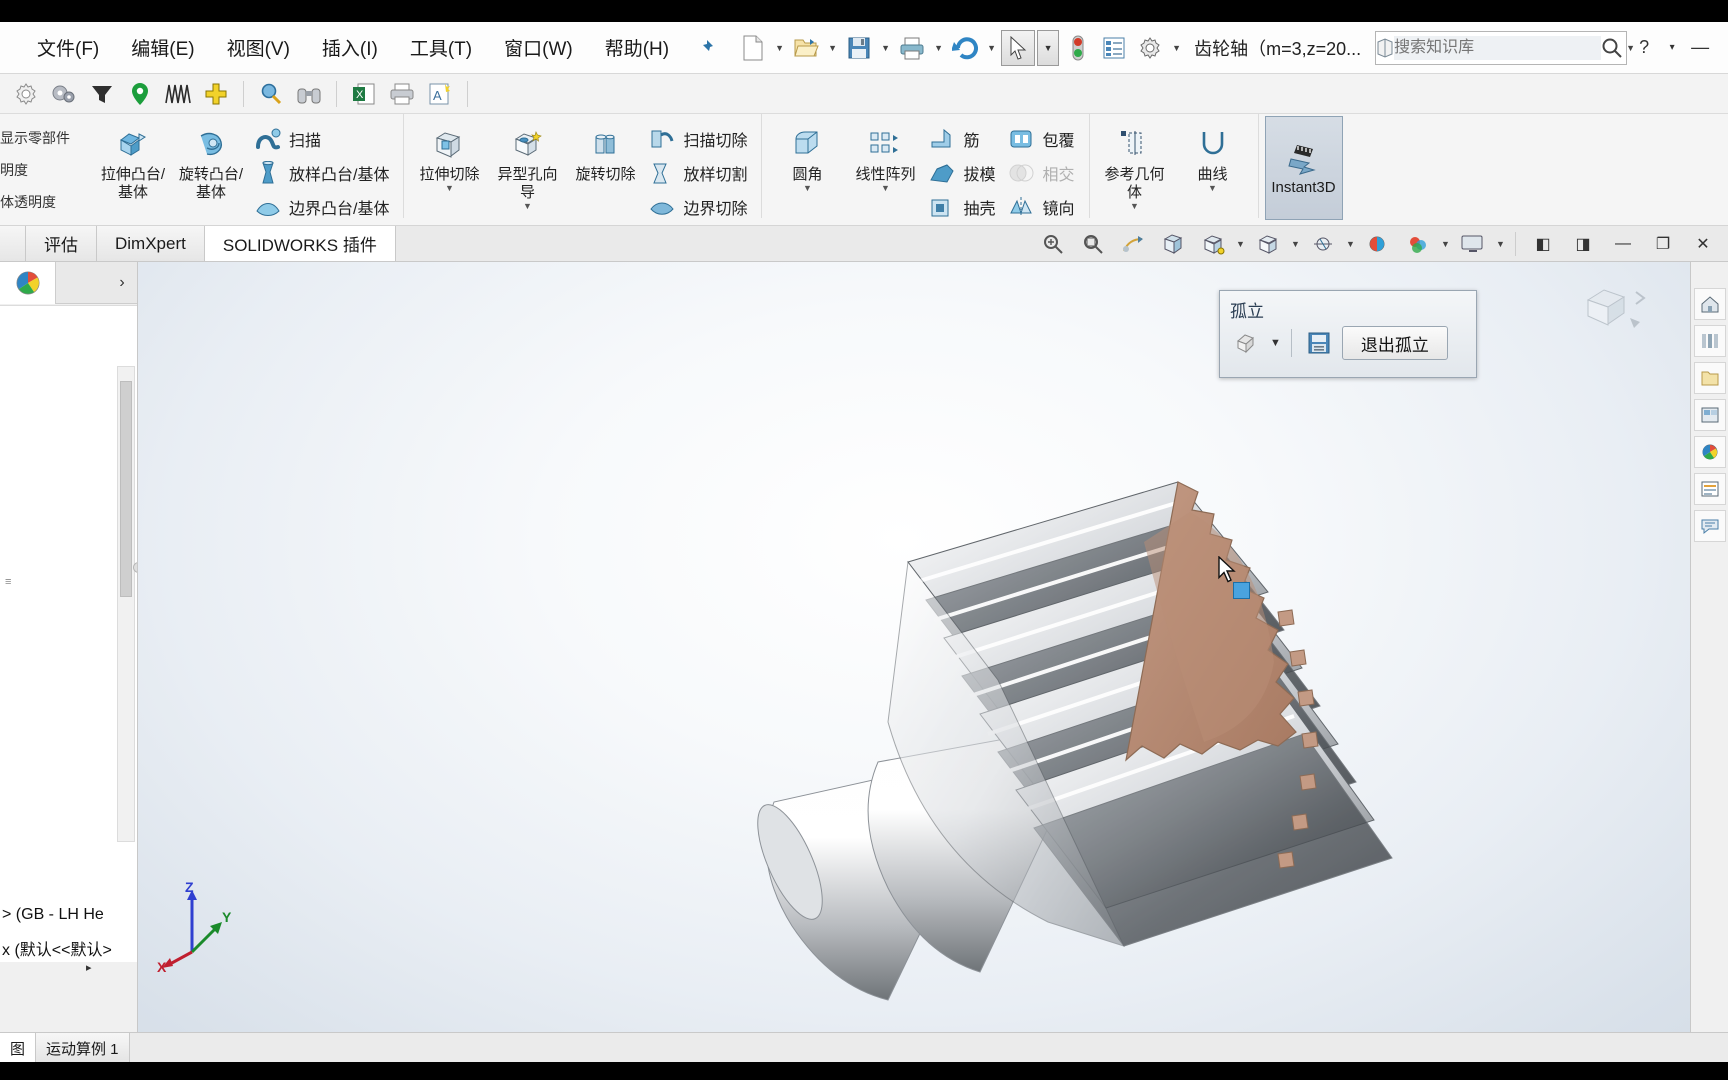 The height and width of the screenshot is (1080, 1728). Describe the element at coordinates (1723, 48) in the screenshot. I see `restore-button: ❐` at that location.